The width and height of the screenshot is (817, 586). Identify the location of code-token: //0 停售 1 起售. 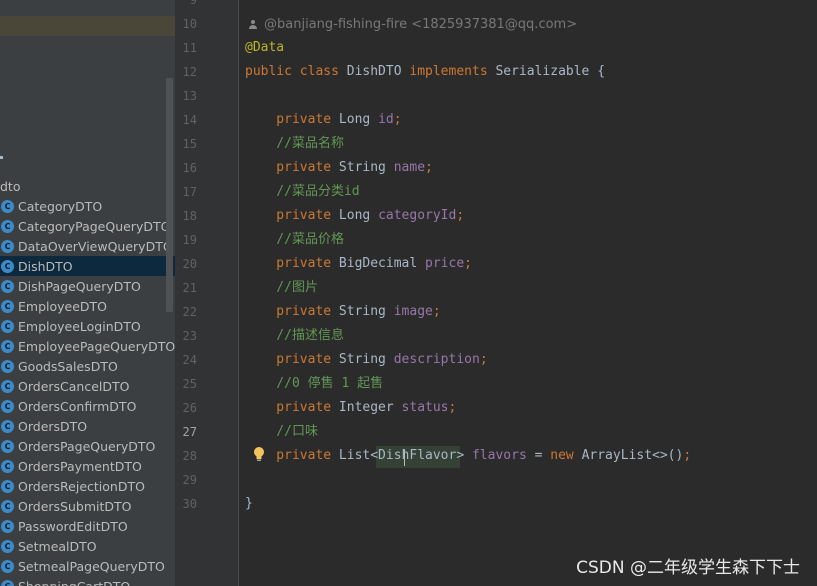
(314, 383).